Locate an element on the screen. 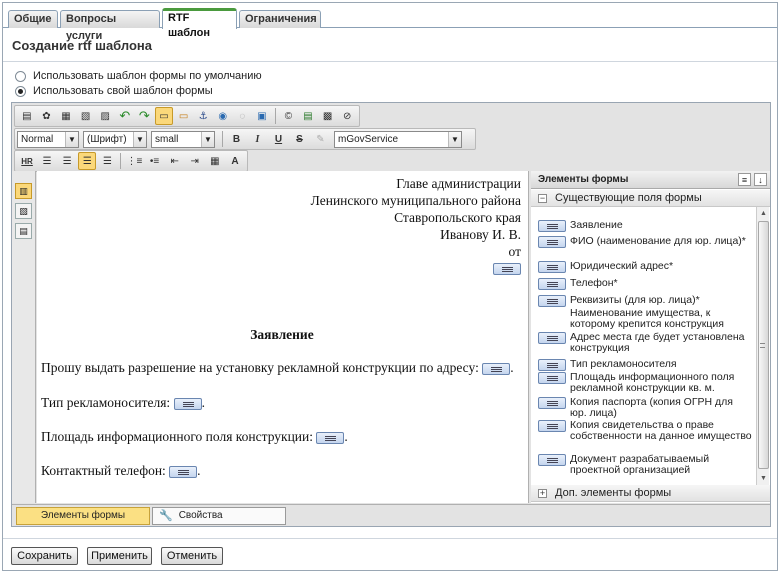 Image resolution: width=780 pixels, height=573 pixels. group-extra-elements: + Доп. элементы формы is located at coordinates (650, 493).